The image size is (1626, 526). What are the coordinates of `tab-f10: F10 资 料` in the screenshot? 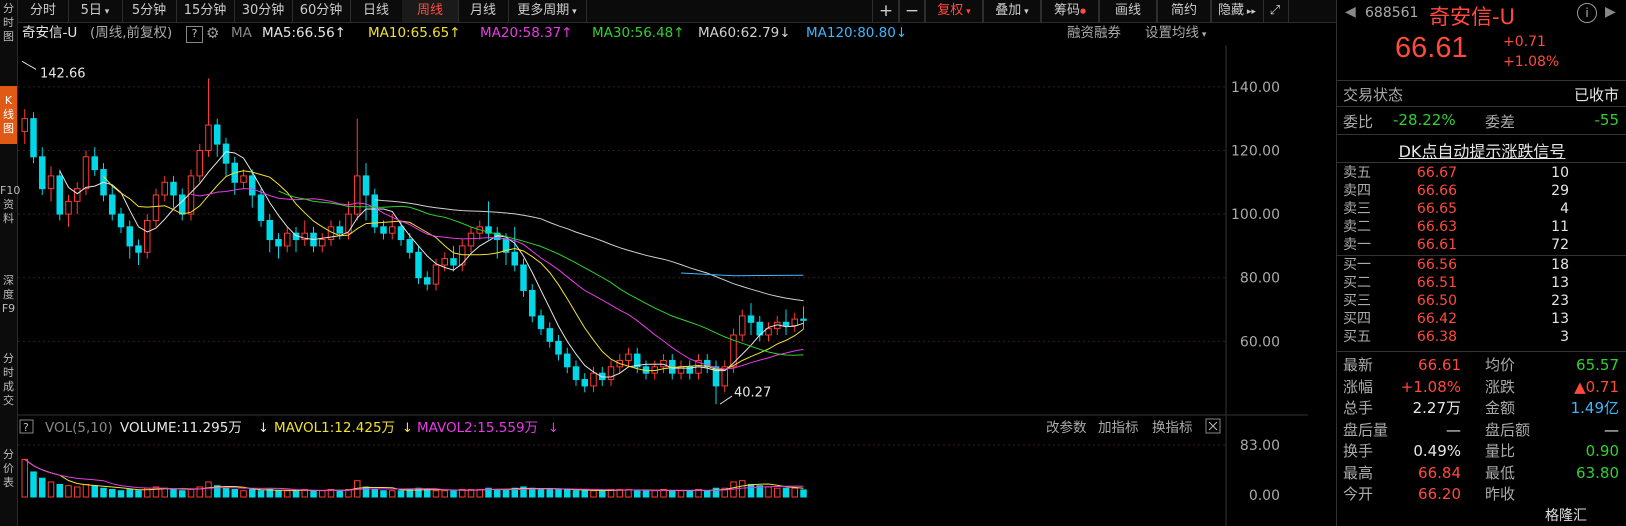 It's located at (10, 205).